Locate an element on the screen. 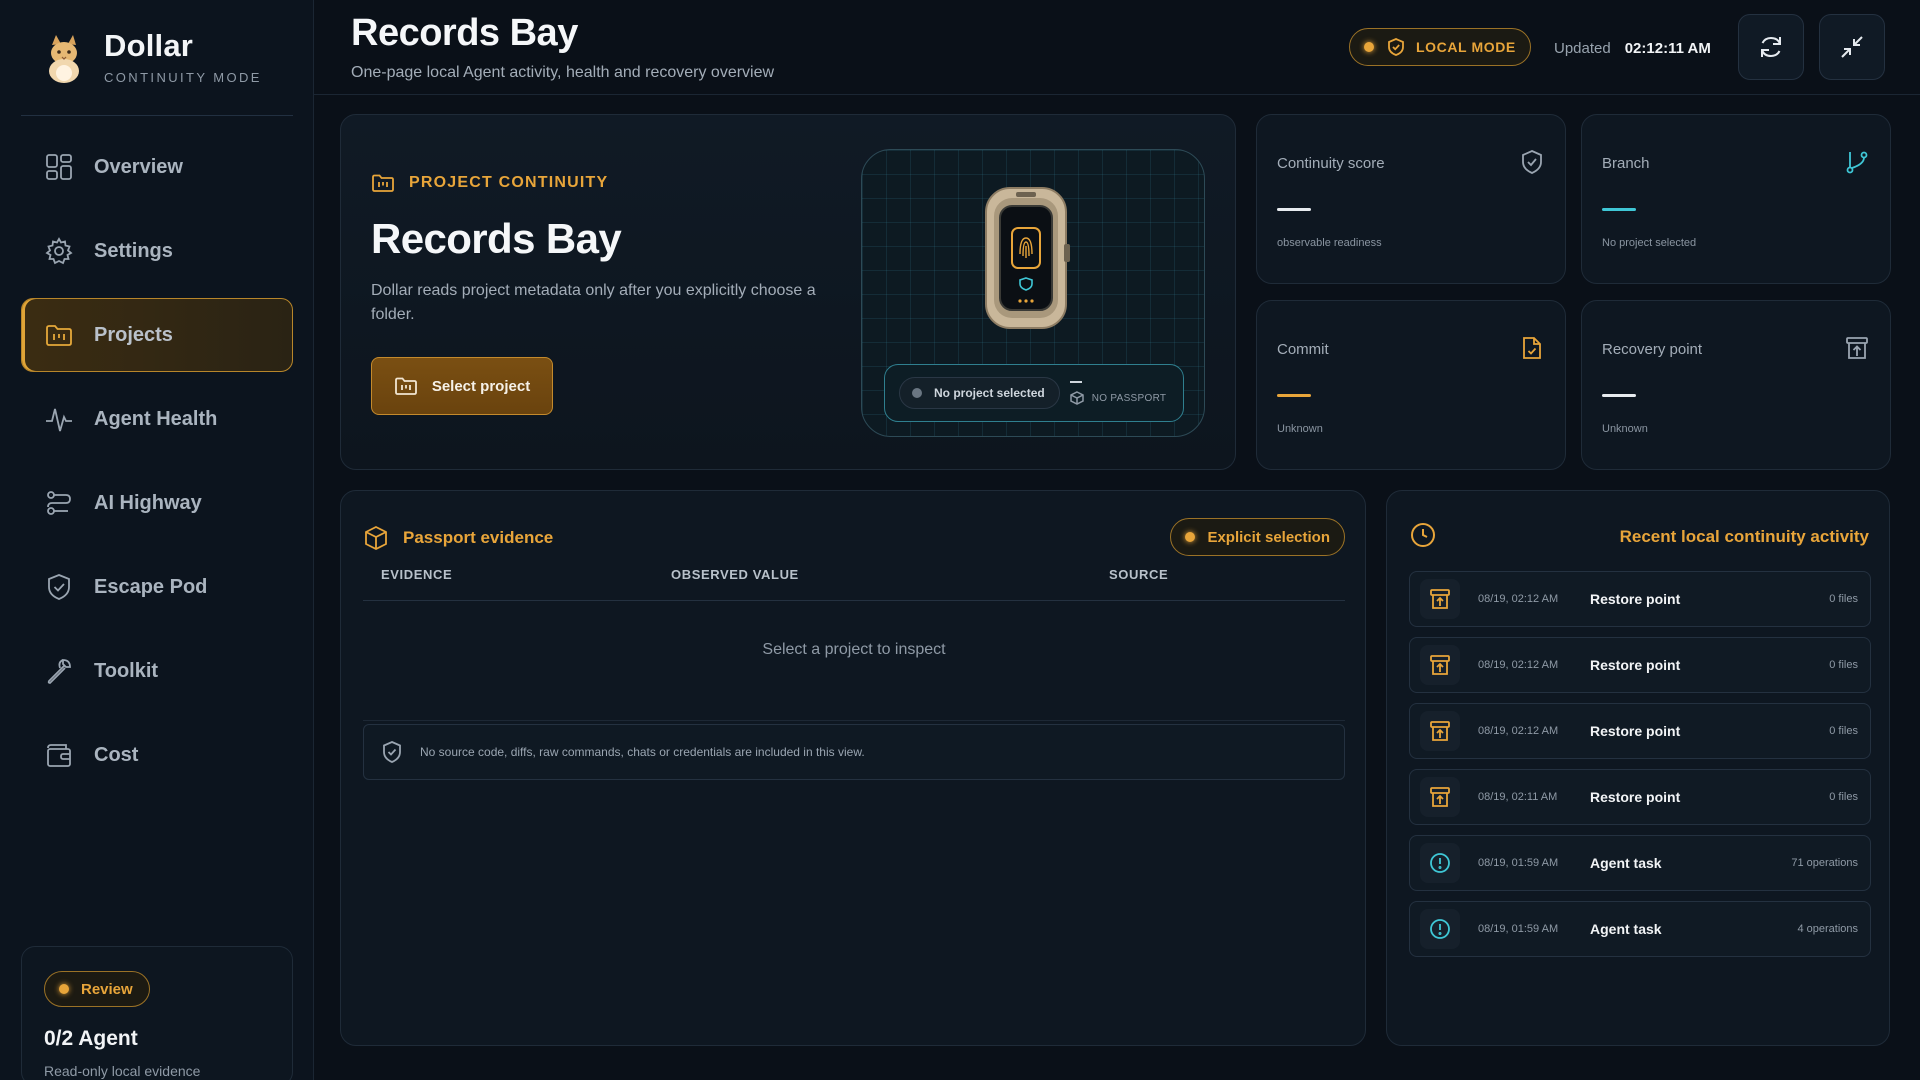 This screenshot has width=1920, height=1080. explicit-selection-badge: Explicit selection is located at coordinates (1257, 537).